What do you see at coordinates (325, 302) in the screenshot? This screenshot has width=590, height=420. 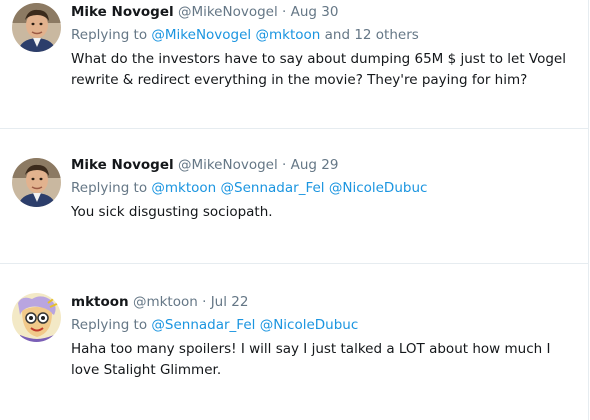 I see `tweet-header: mktoon @mktoon · Jul 22` at bounding box center [325, 302].